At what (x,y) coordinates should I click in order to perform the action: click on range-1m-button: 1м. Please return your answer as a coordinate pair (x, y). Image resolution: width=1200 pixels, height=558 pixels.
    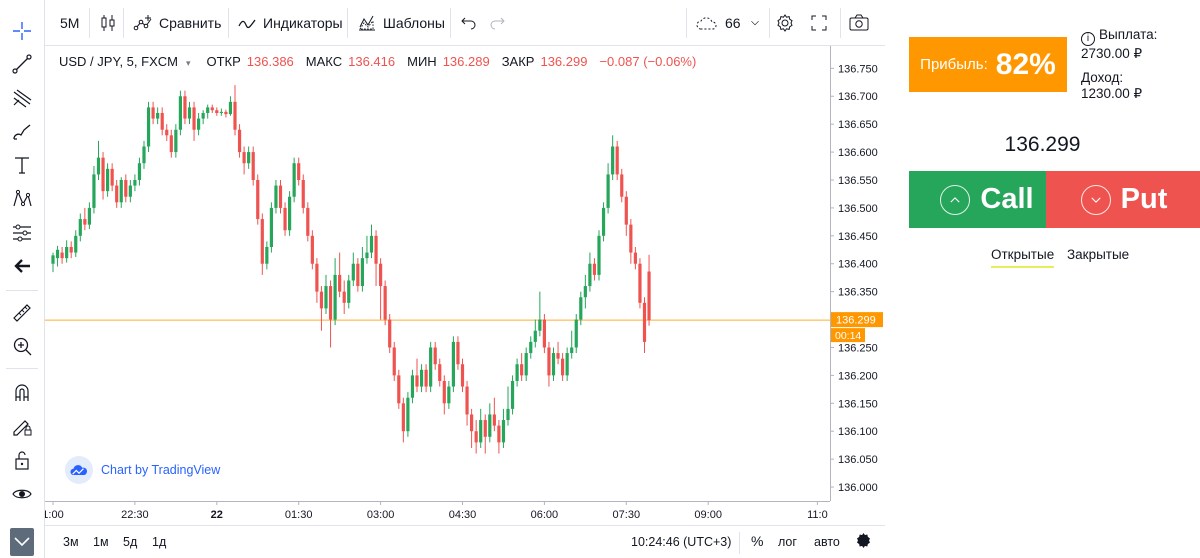
    Looking at the image, I should click on (101, 542).